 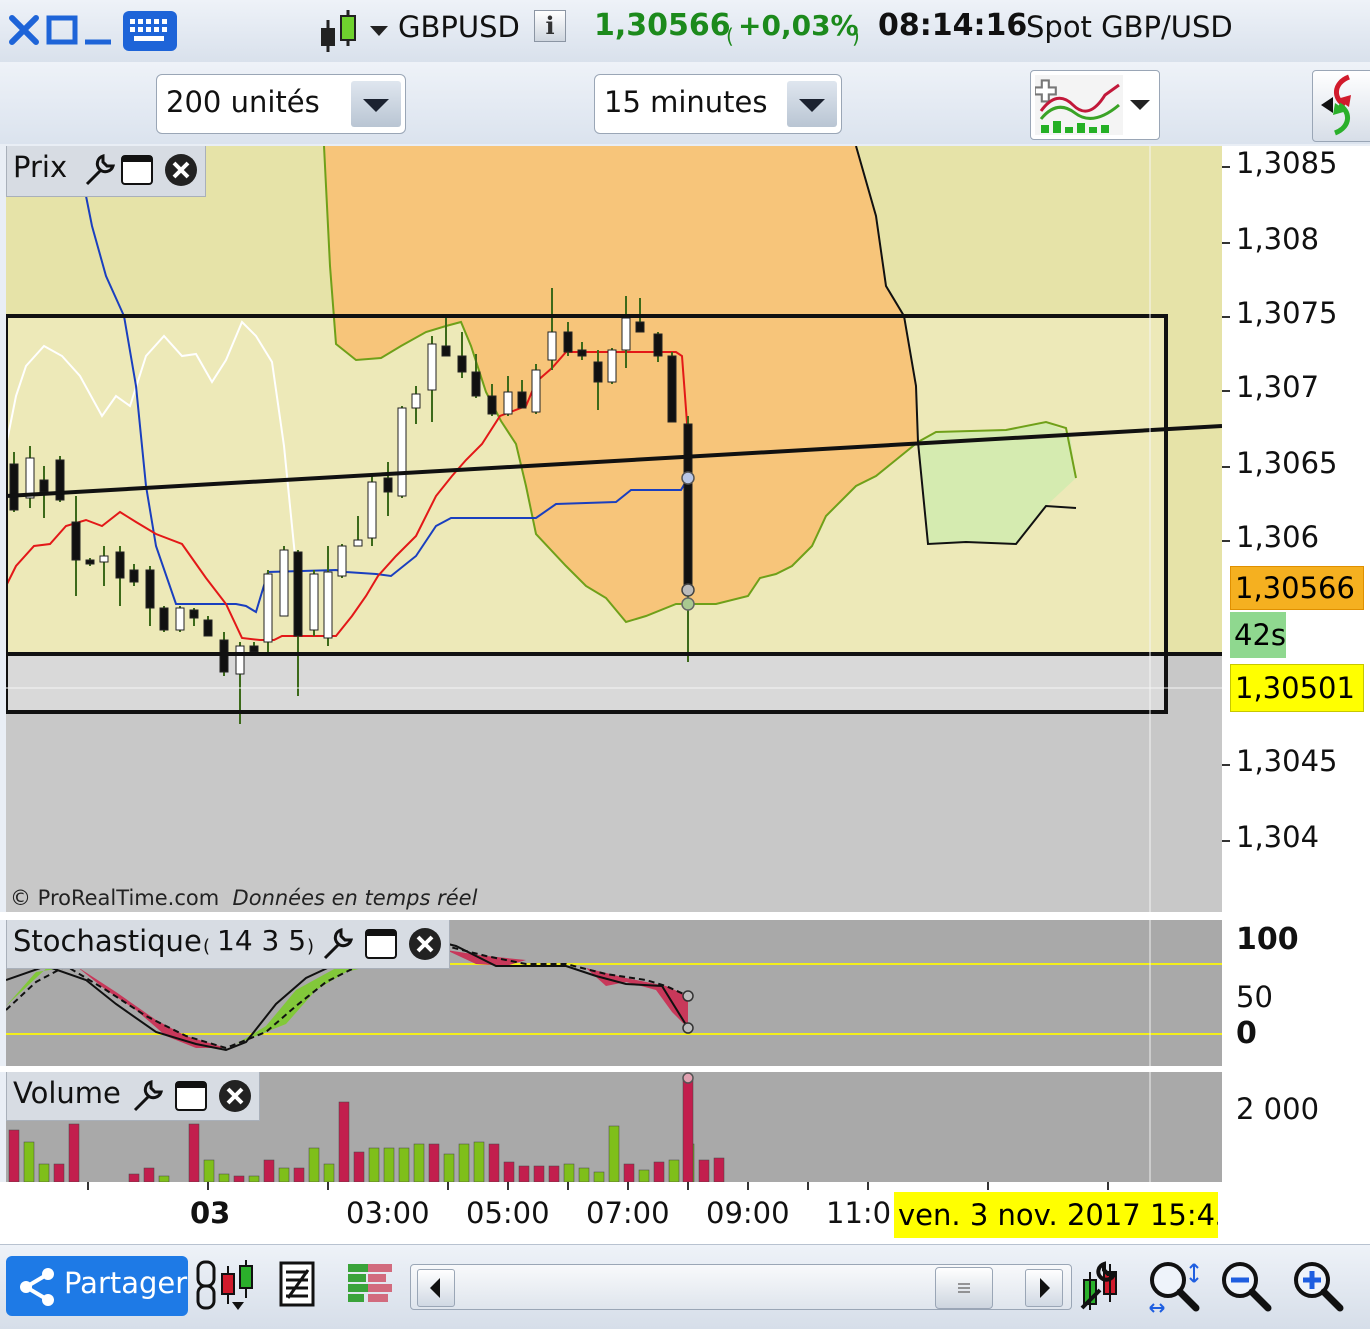 What do you see at coordinates (107, 941) in the screenshot?
I see `stochastic-title: Stochastique` at bounding box center [107, 941].